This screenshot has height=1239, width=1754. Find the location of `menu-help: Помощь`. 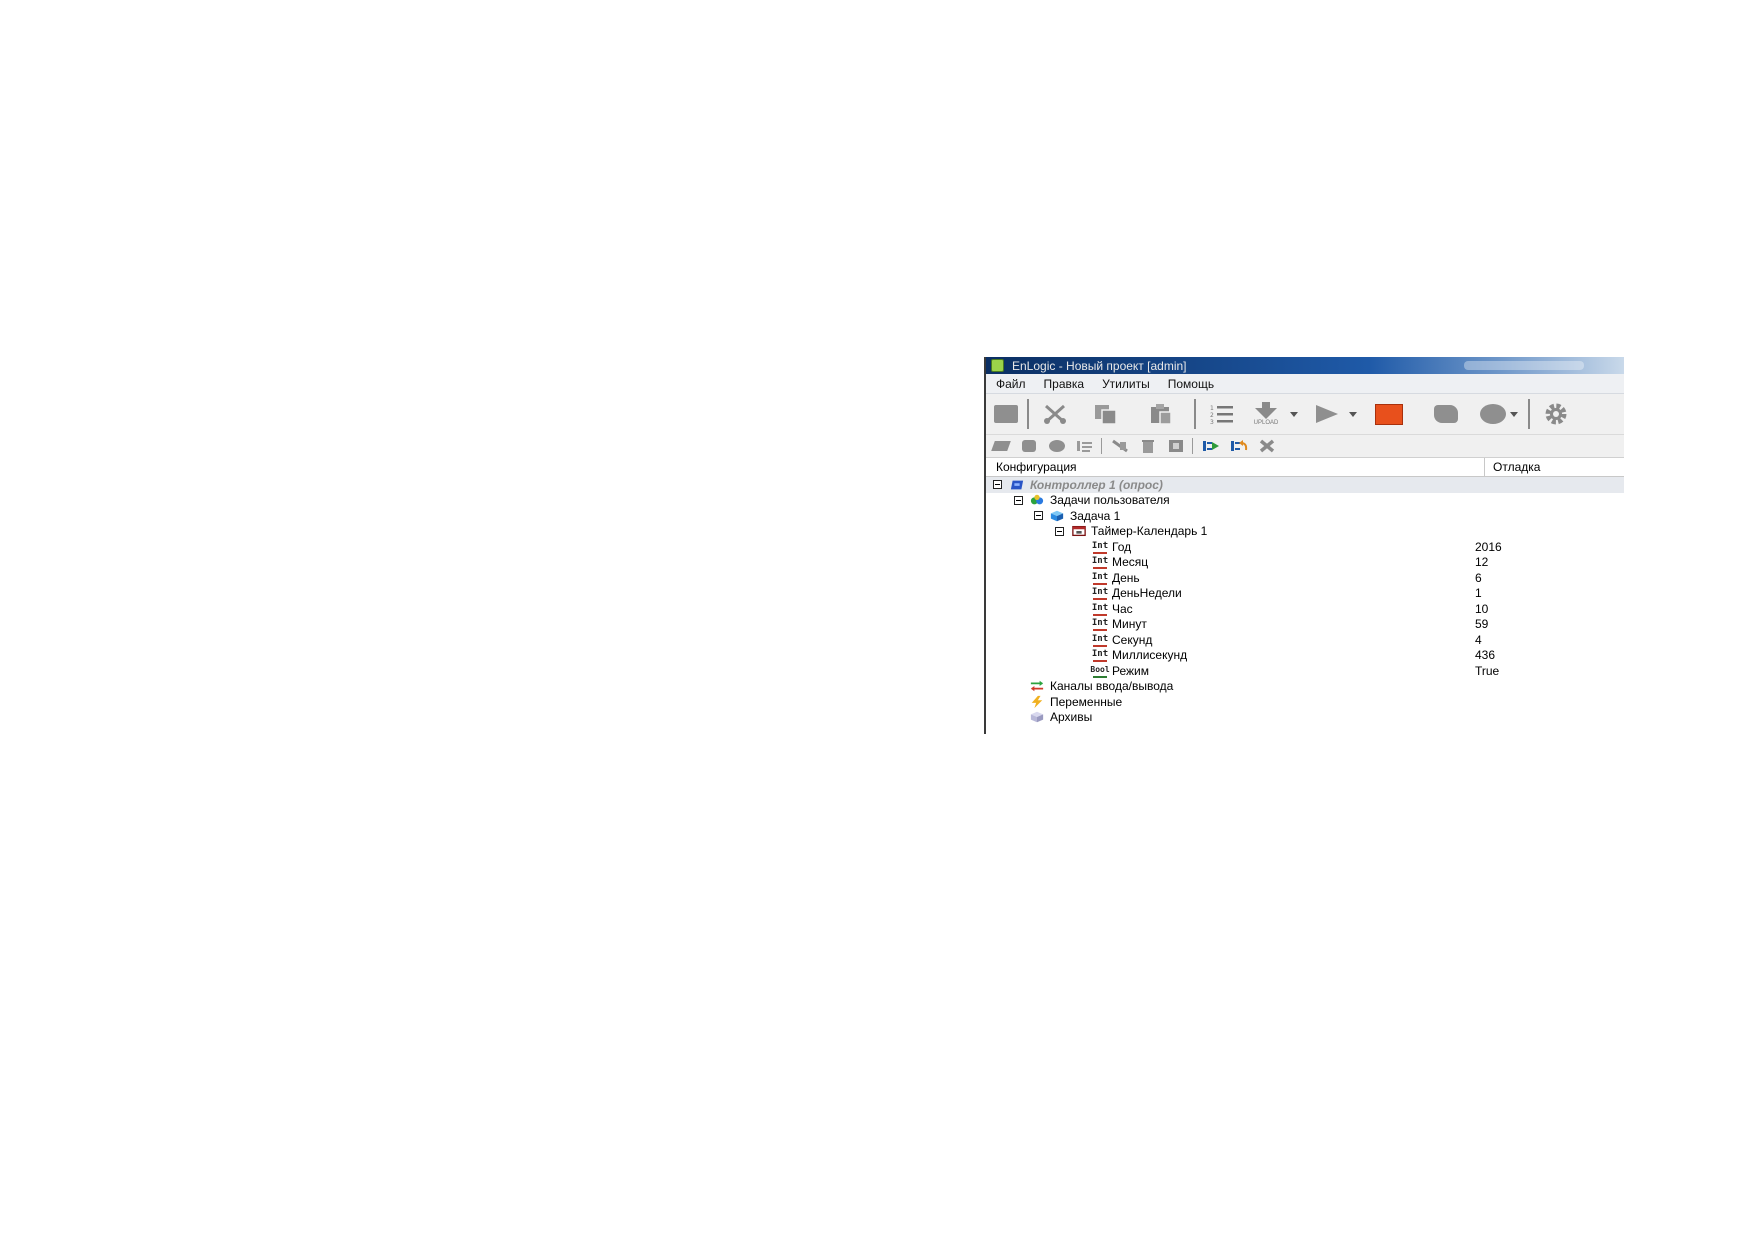

menu-help: Помощь is located at coordinates (1191, 384).